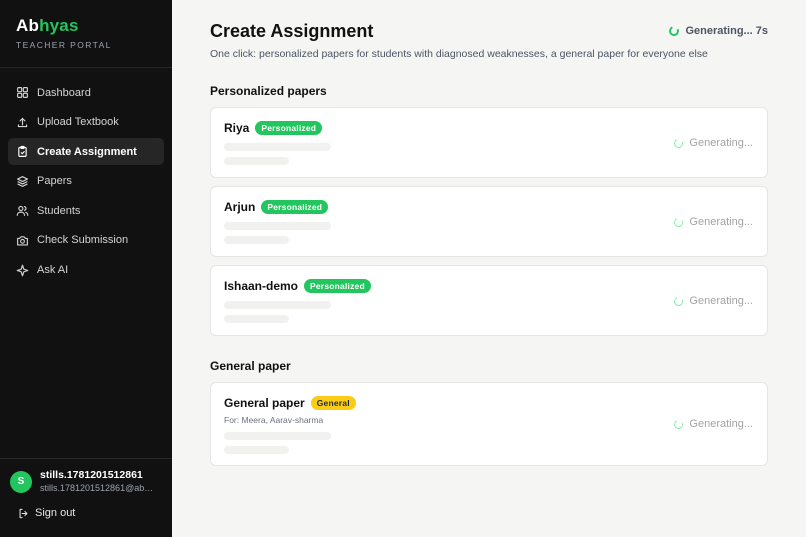 Image resolution: width=806 pixels, height=537 pixels. I want to click on student-name: Ishaan-demo, so click(261, 286).